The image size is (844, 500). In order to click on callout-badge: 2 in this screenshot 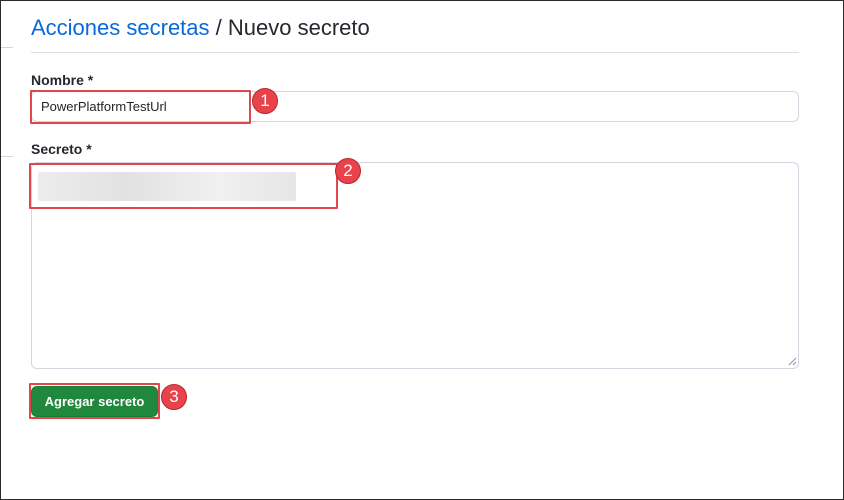, I will do `click(348, 171)`.